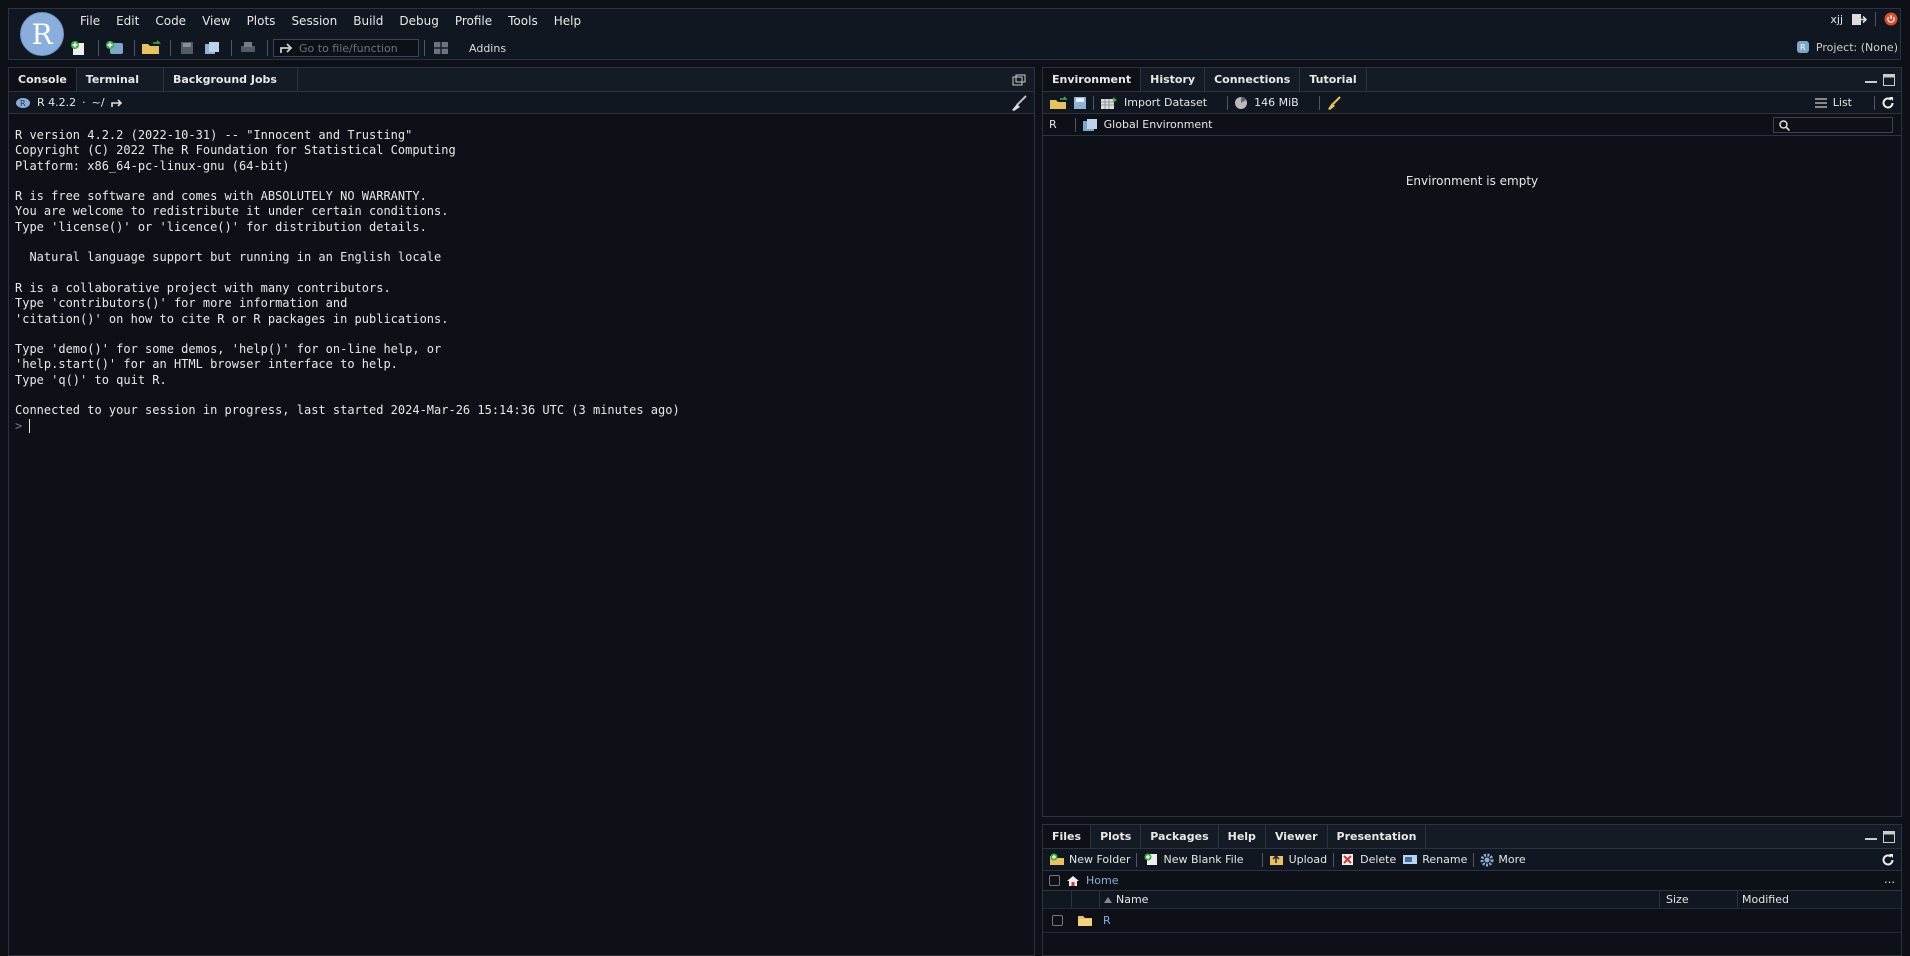 Image resolution: width=1910 pixels, height=956 pixels. Describe the element at coordinates (1102, 880) in the screenshot. I see `breadcrumb-home: Home` at that location.